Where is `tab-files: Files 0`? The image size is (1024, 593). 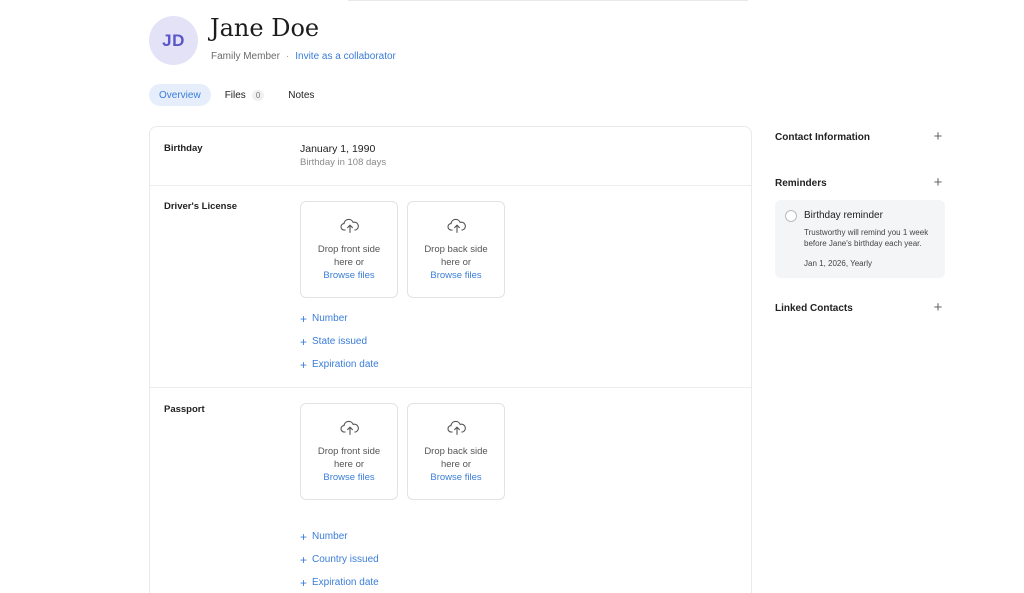
tab-files: Files 0 is located at coordinates (245, 95).